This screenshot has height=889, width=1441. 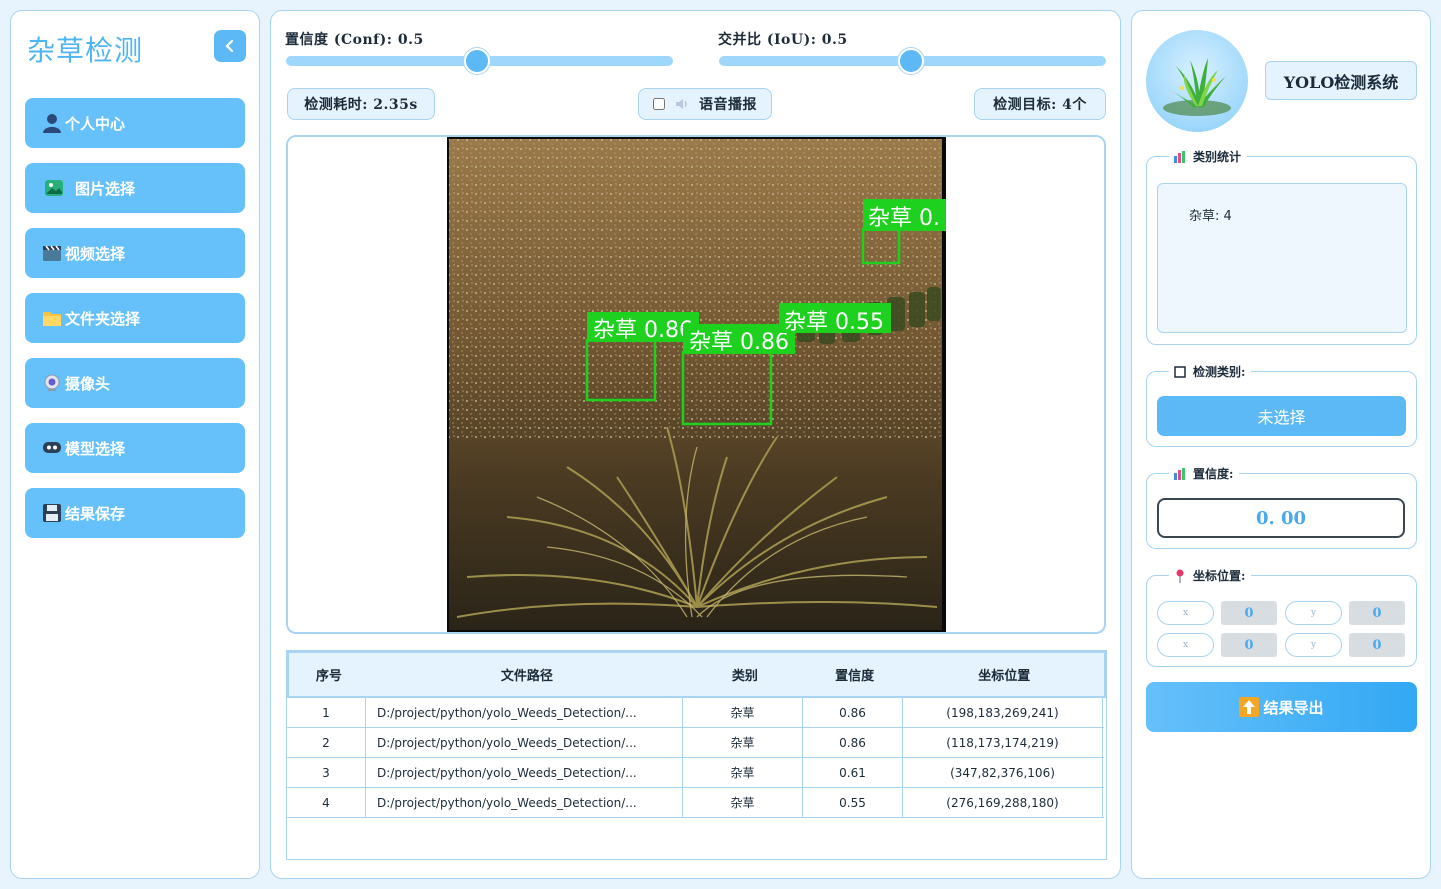 I want to click on cell-index: 1, so click(x=326, y=712).